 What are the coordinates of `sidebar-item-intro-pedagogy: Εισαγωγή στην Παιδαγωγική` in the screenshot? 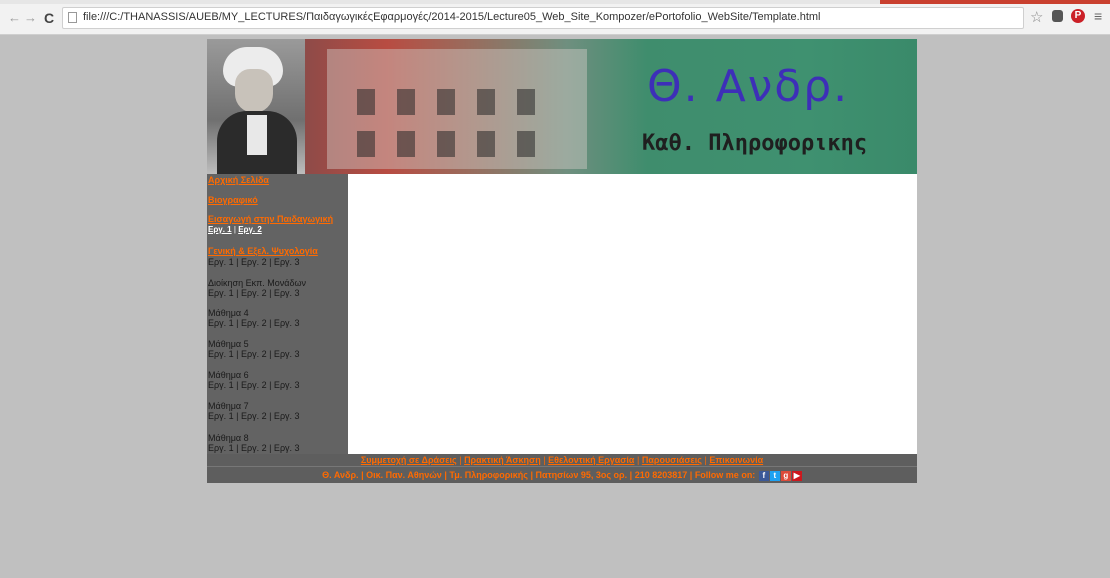 It's located at (278, 219).